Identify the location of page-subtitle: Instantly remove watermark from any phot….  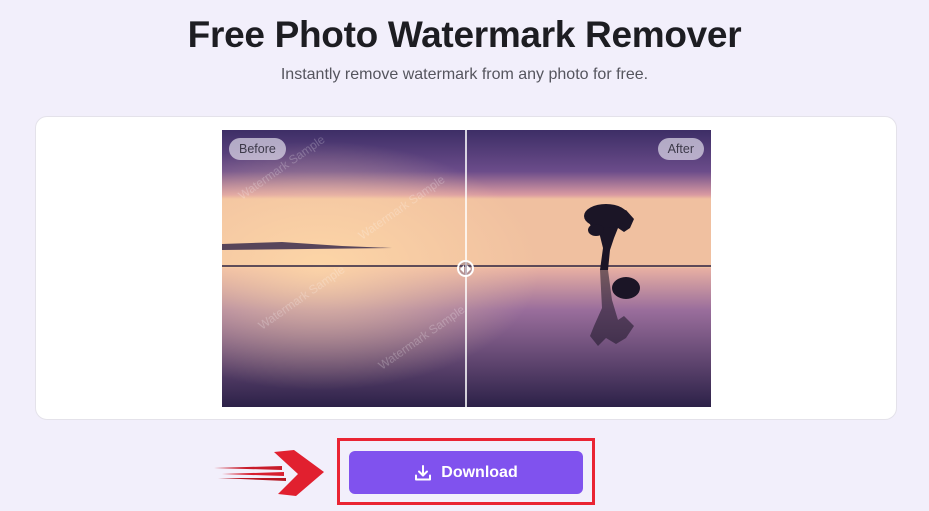
(464, 74).